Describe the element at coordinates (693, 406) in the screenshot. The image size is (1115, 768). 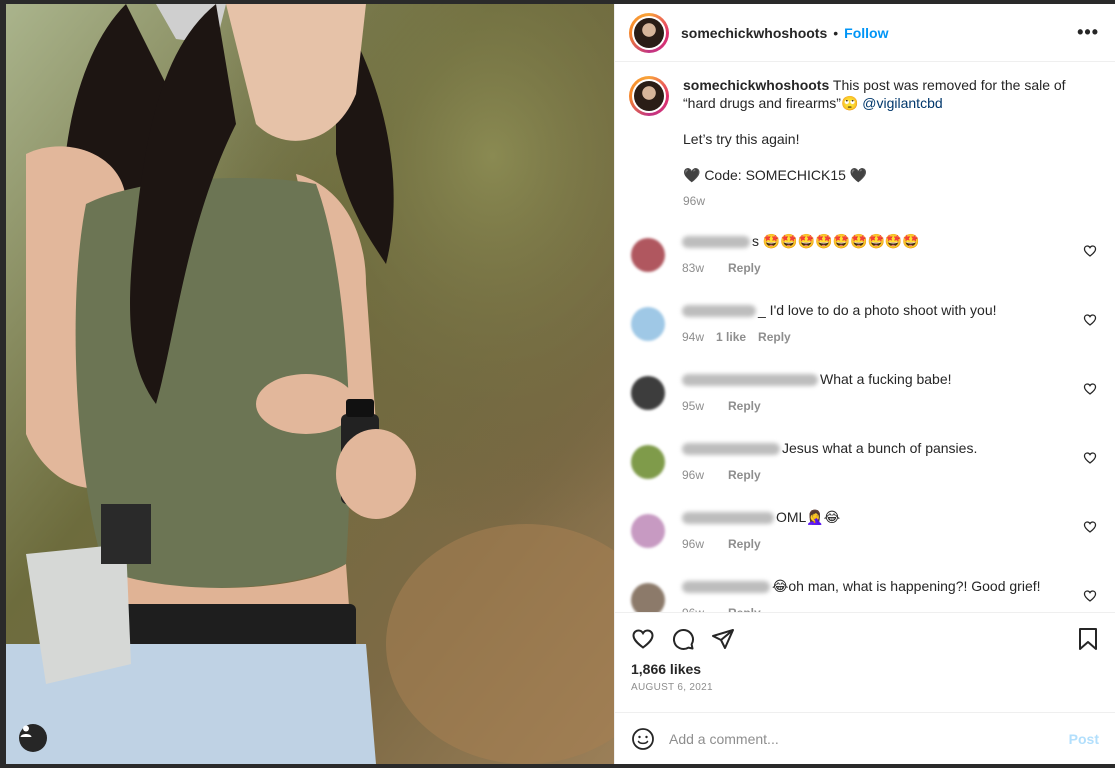
I see `comment-age: 95w` at that location.